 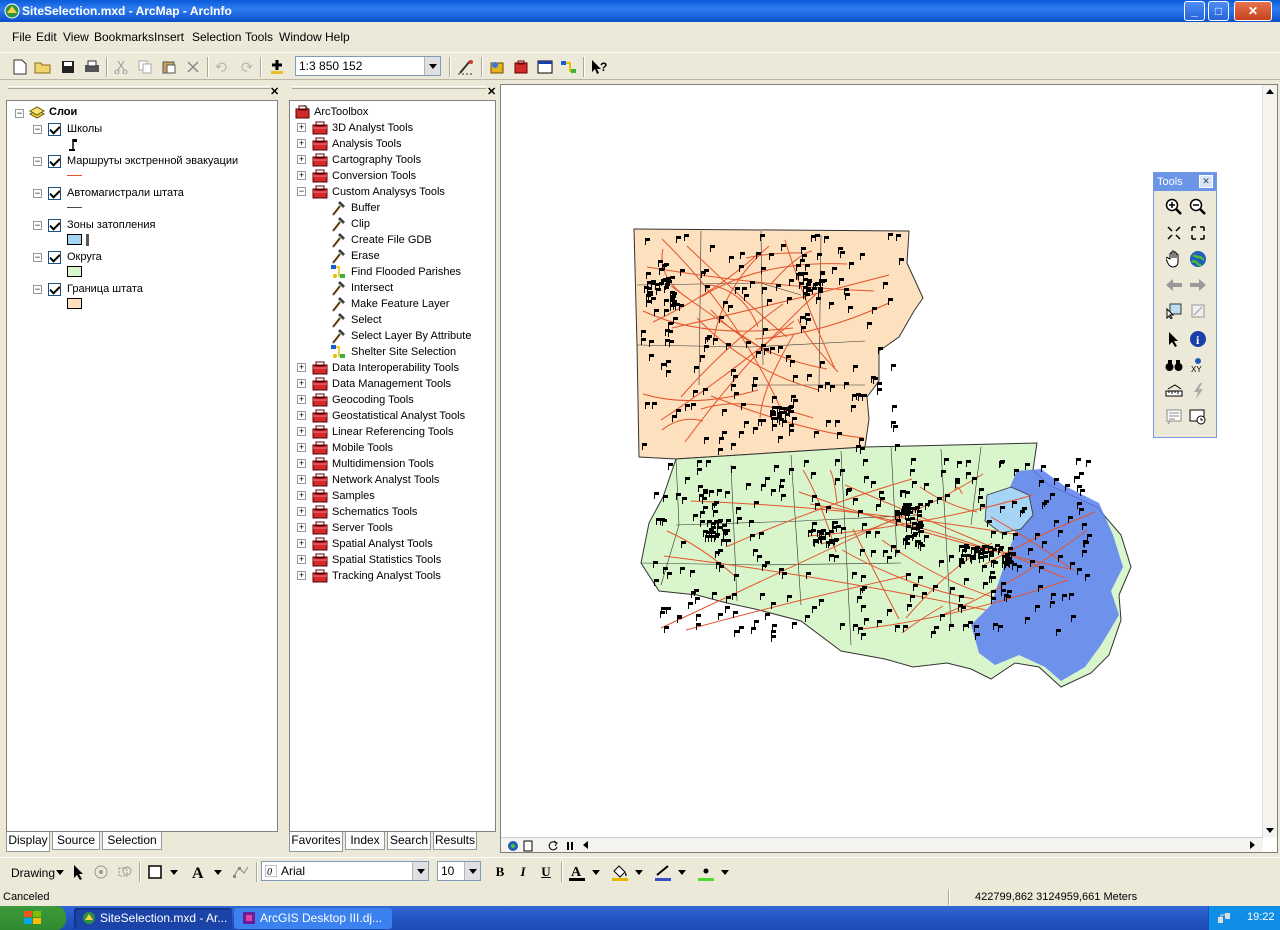 I want to click on text-tool-icon: A, so click(x=199, y=872).